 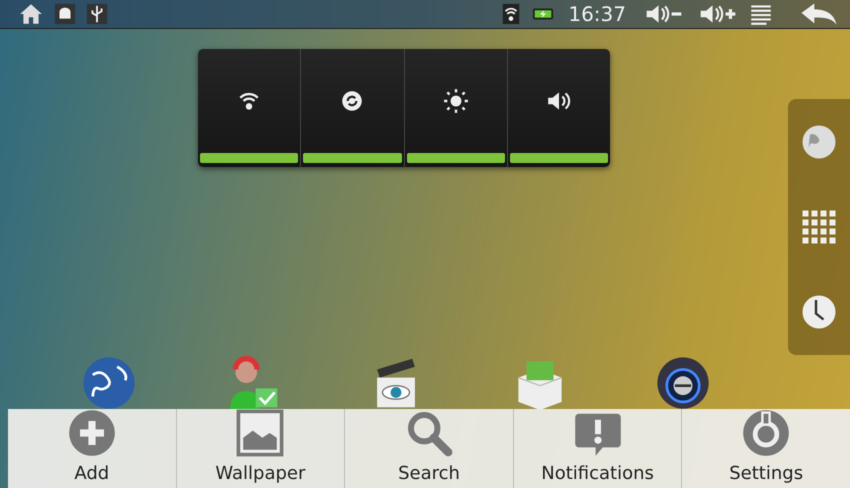 I want to click on brightness-icon, so click(x=455, y=101).